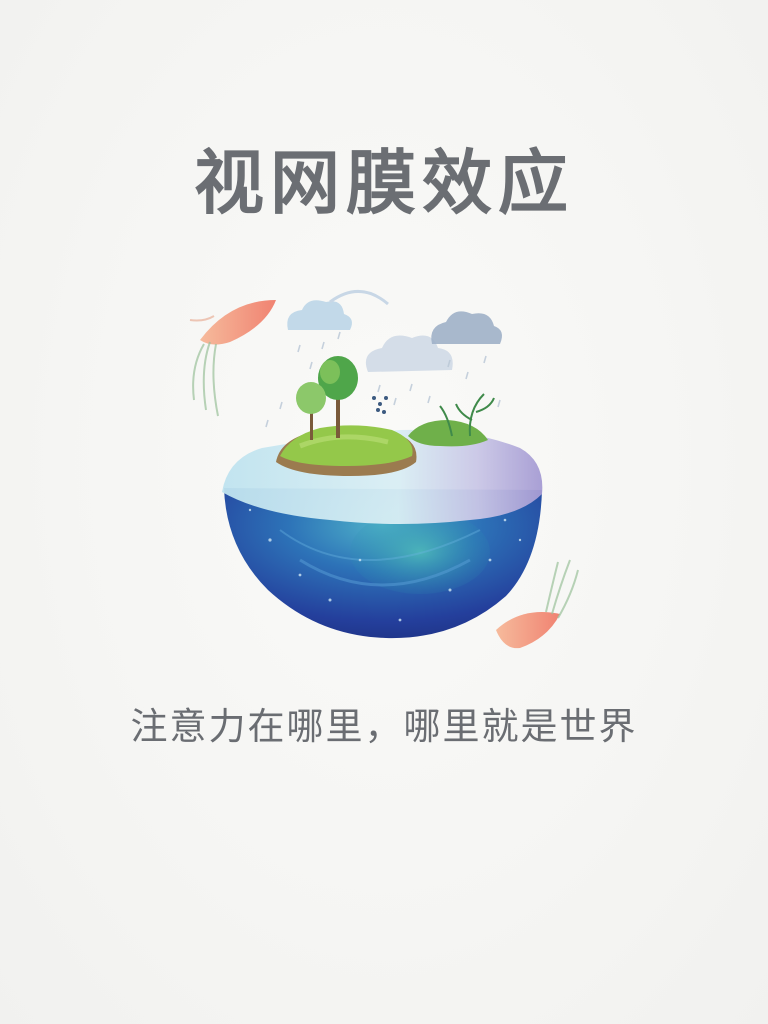  What do you see at coordinates (232, 358) in the screenshot?
I see `fish-icon` at bounding box center [232, 358].